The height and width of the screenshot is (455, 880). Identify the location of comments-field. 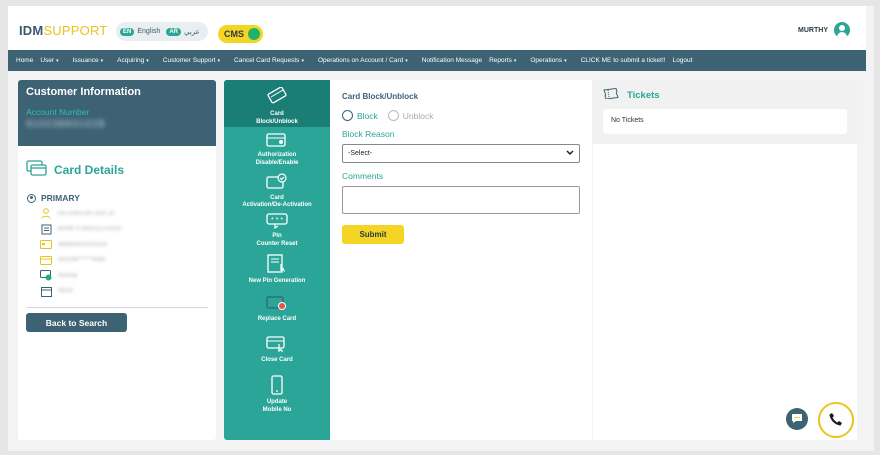
(461, 200).